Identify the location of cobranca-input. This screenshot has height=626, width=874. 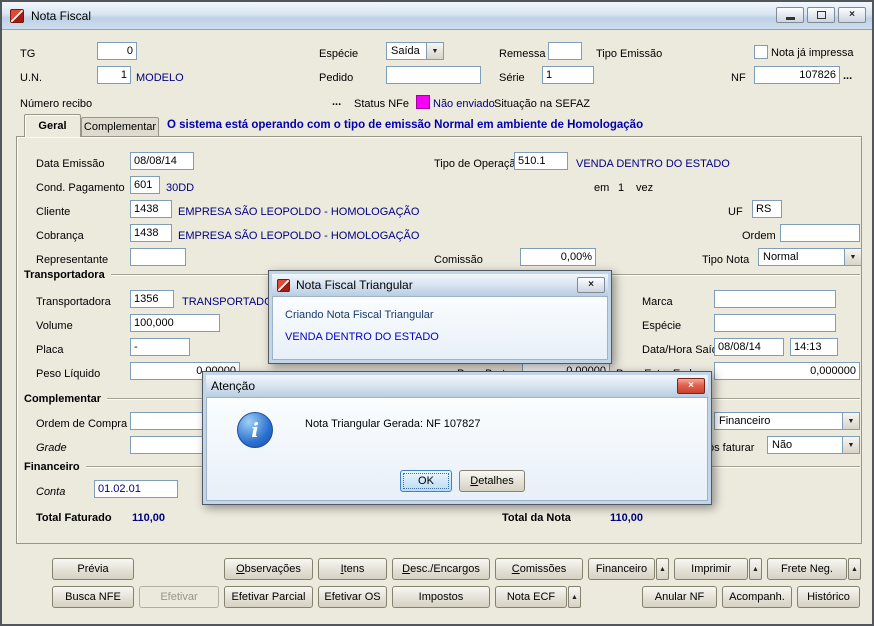
(151, 233).